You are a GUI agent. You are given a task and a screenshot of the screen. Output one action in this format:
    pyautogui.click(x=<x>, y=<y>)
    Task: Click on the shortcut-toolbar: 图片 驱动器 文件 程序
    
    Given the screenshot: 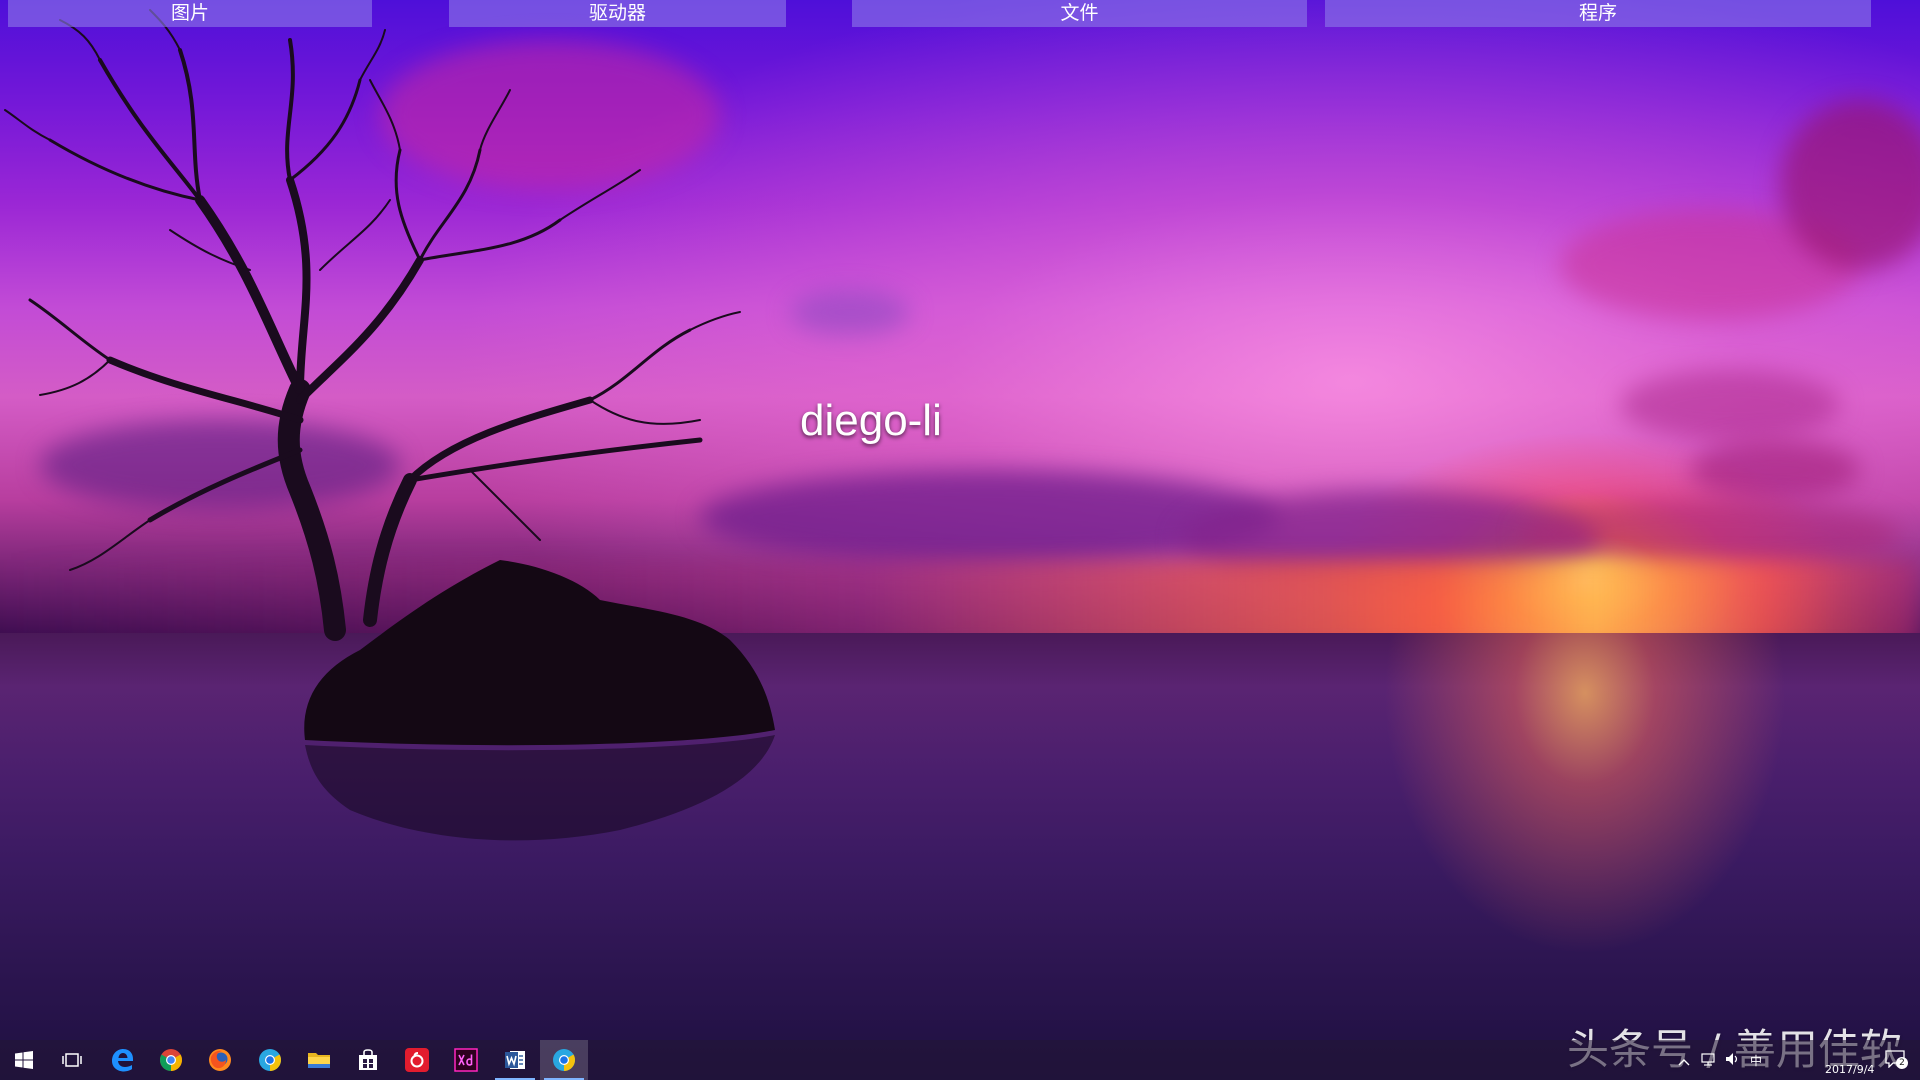 What is the action you would take?
    pyautogui.click(x=960, y=13)
    